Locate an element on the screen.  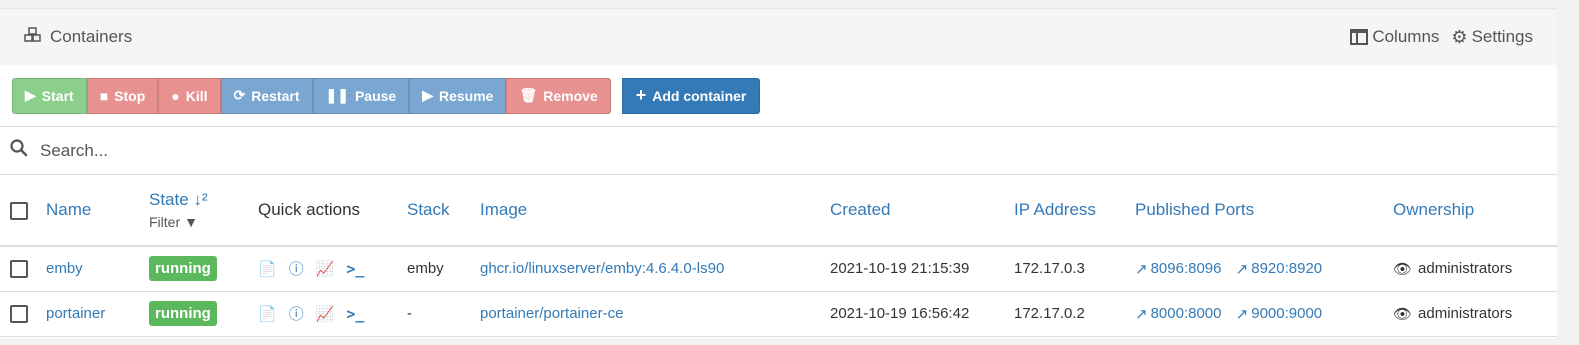
search-icon is located at coordinates (19, 150).